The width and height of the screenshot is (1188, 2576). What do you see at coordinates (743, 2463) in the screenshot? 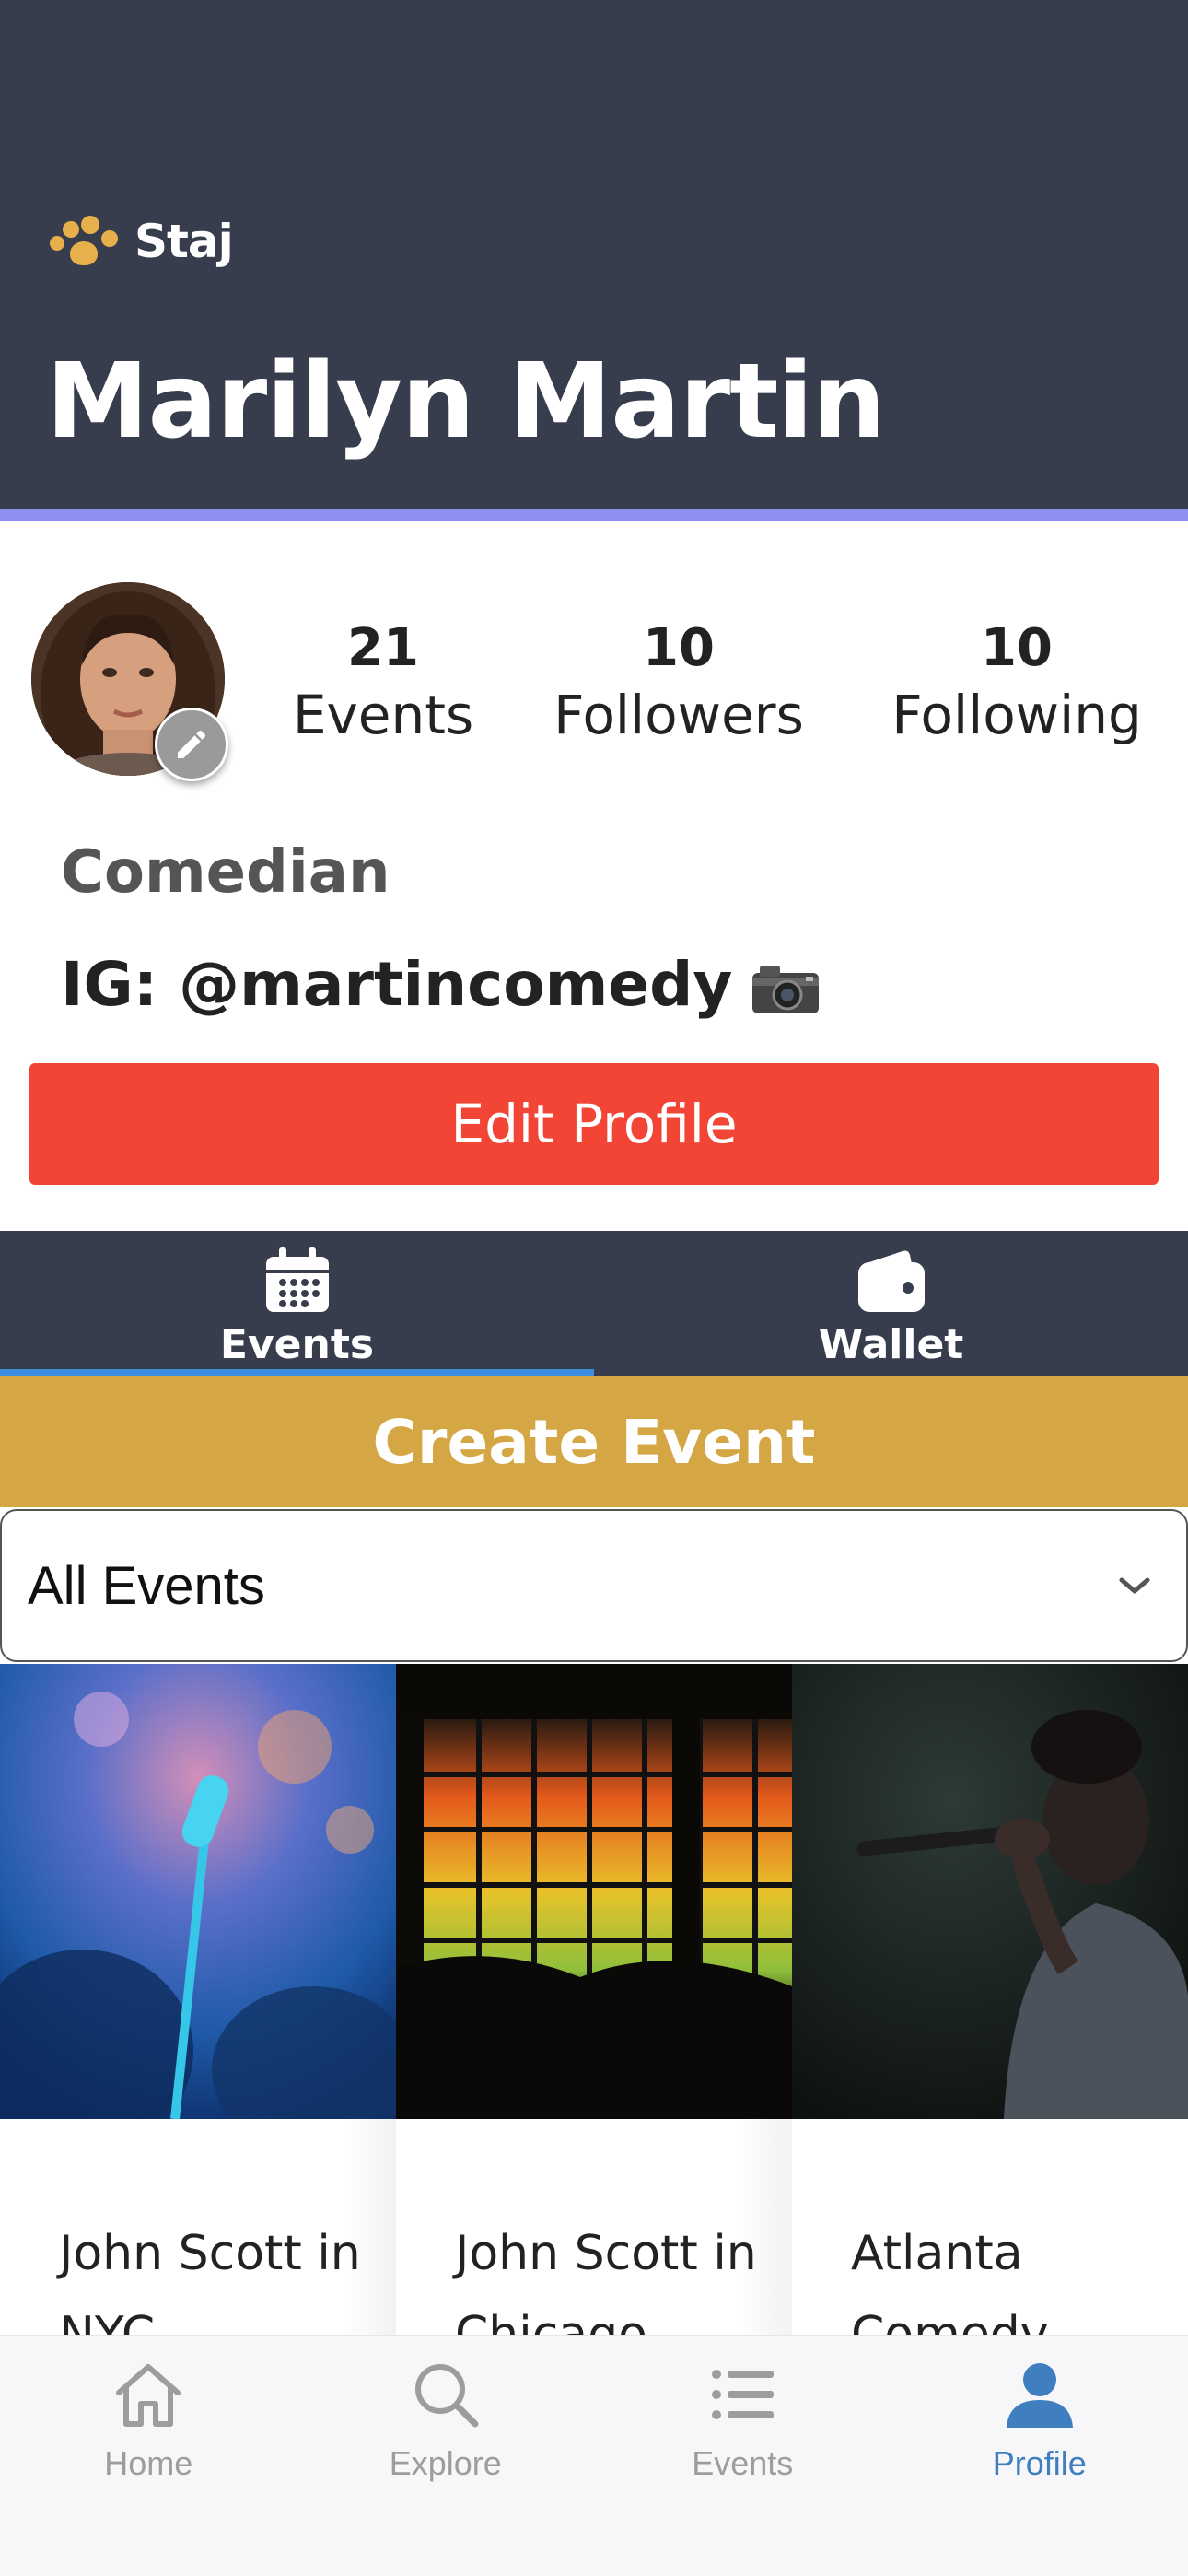
I see `nav-events-label: Events` at bounding box center [743, 2463].